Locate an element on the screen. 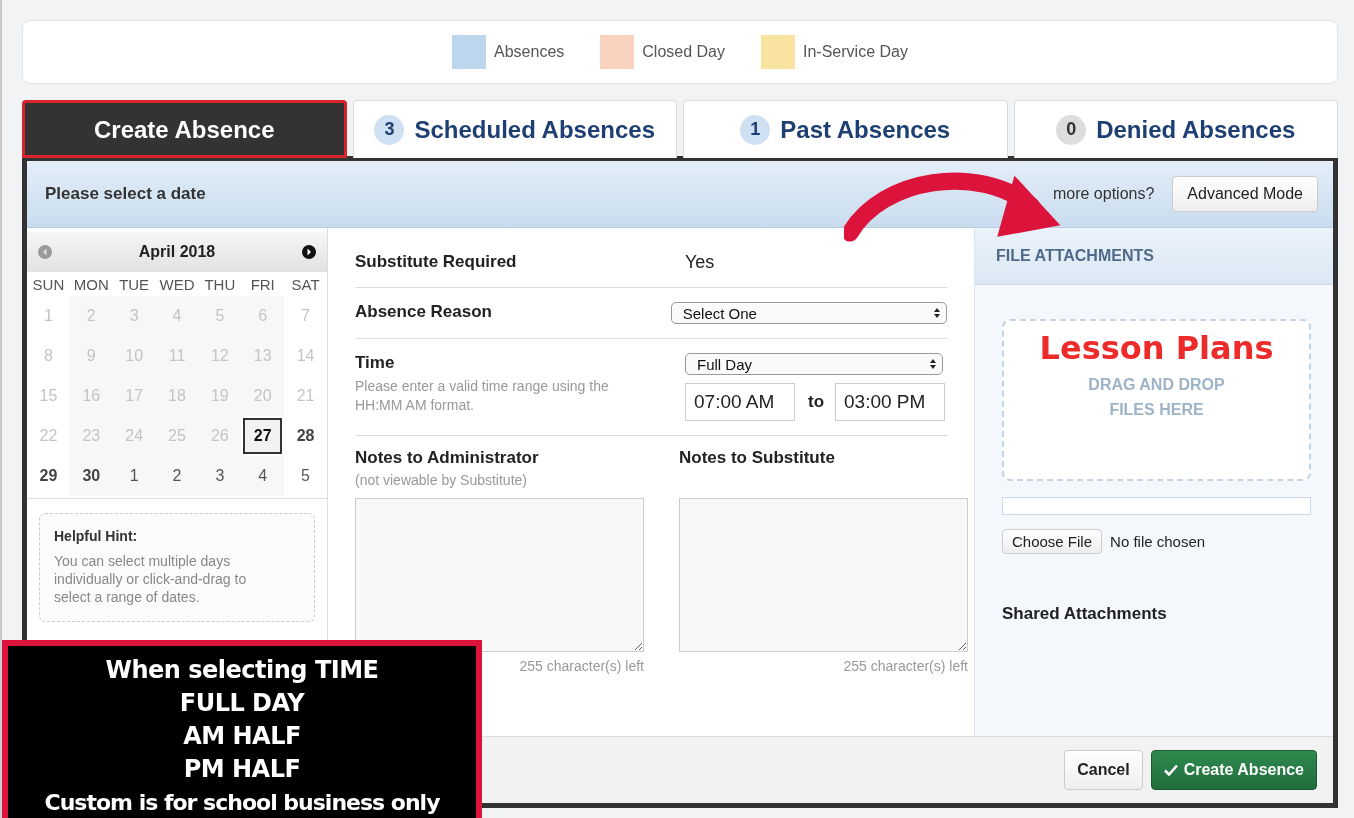  shared-attachments-title: Shared Attachments is located at coordinates (1085, 614).